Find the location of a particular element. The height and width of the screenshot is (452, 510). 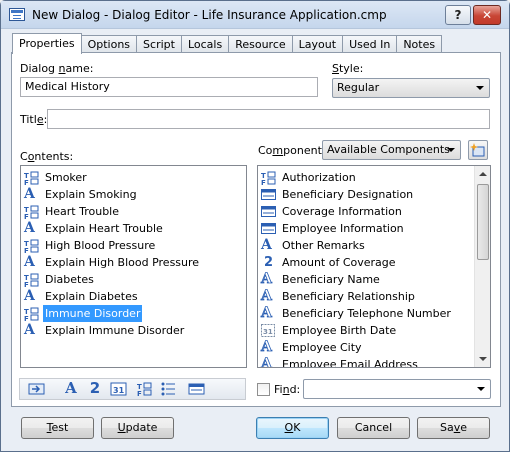

dialog-name-input: Medical History is located at coordinates (169, 87).